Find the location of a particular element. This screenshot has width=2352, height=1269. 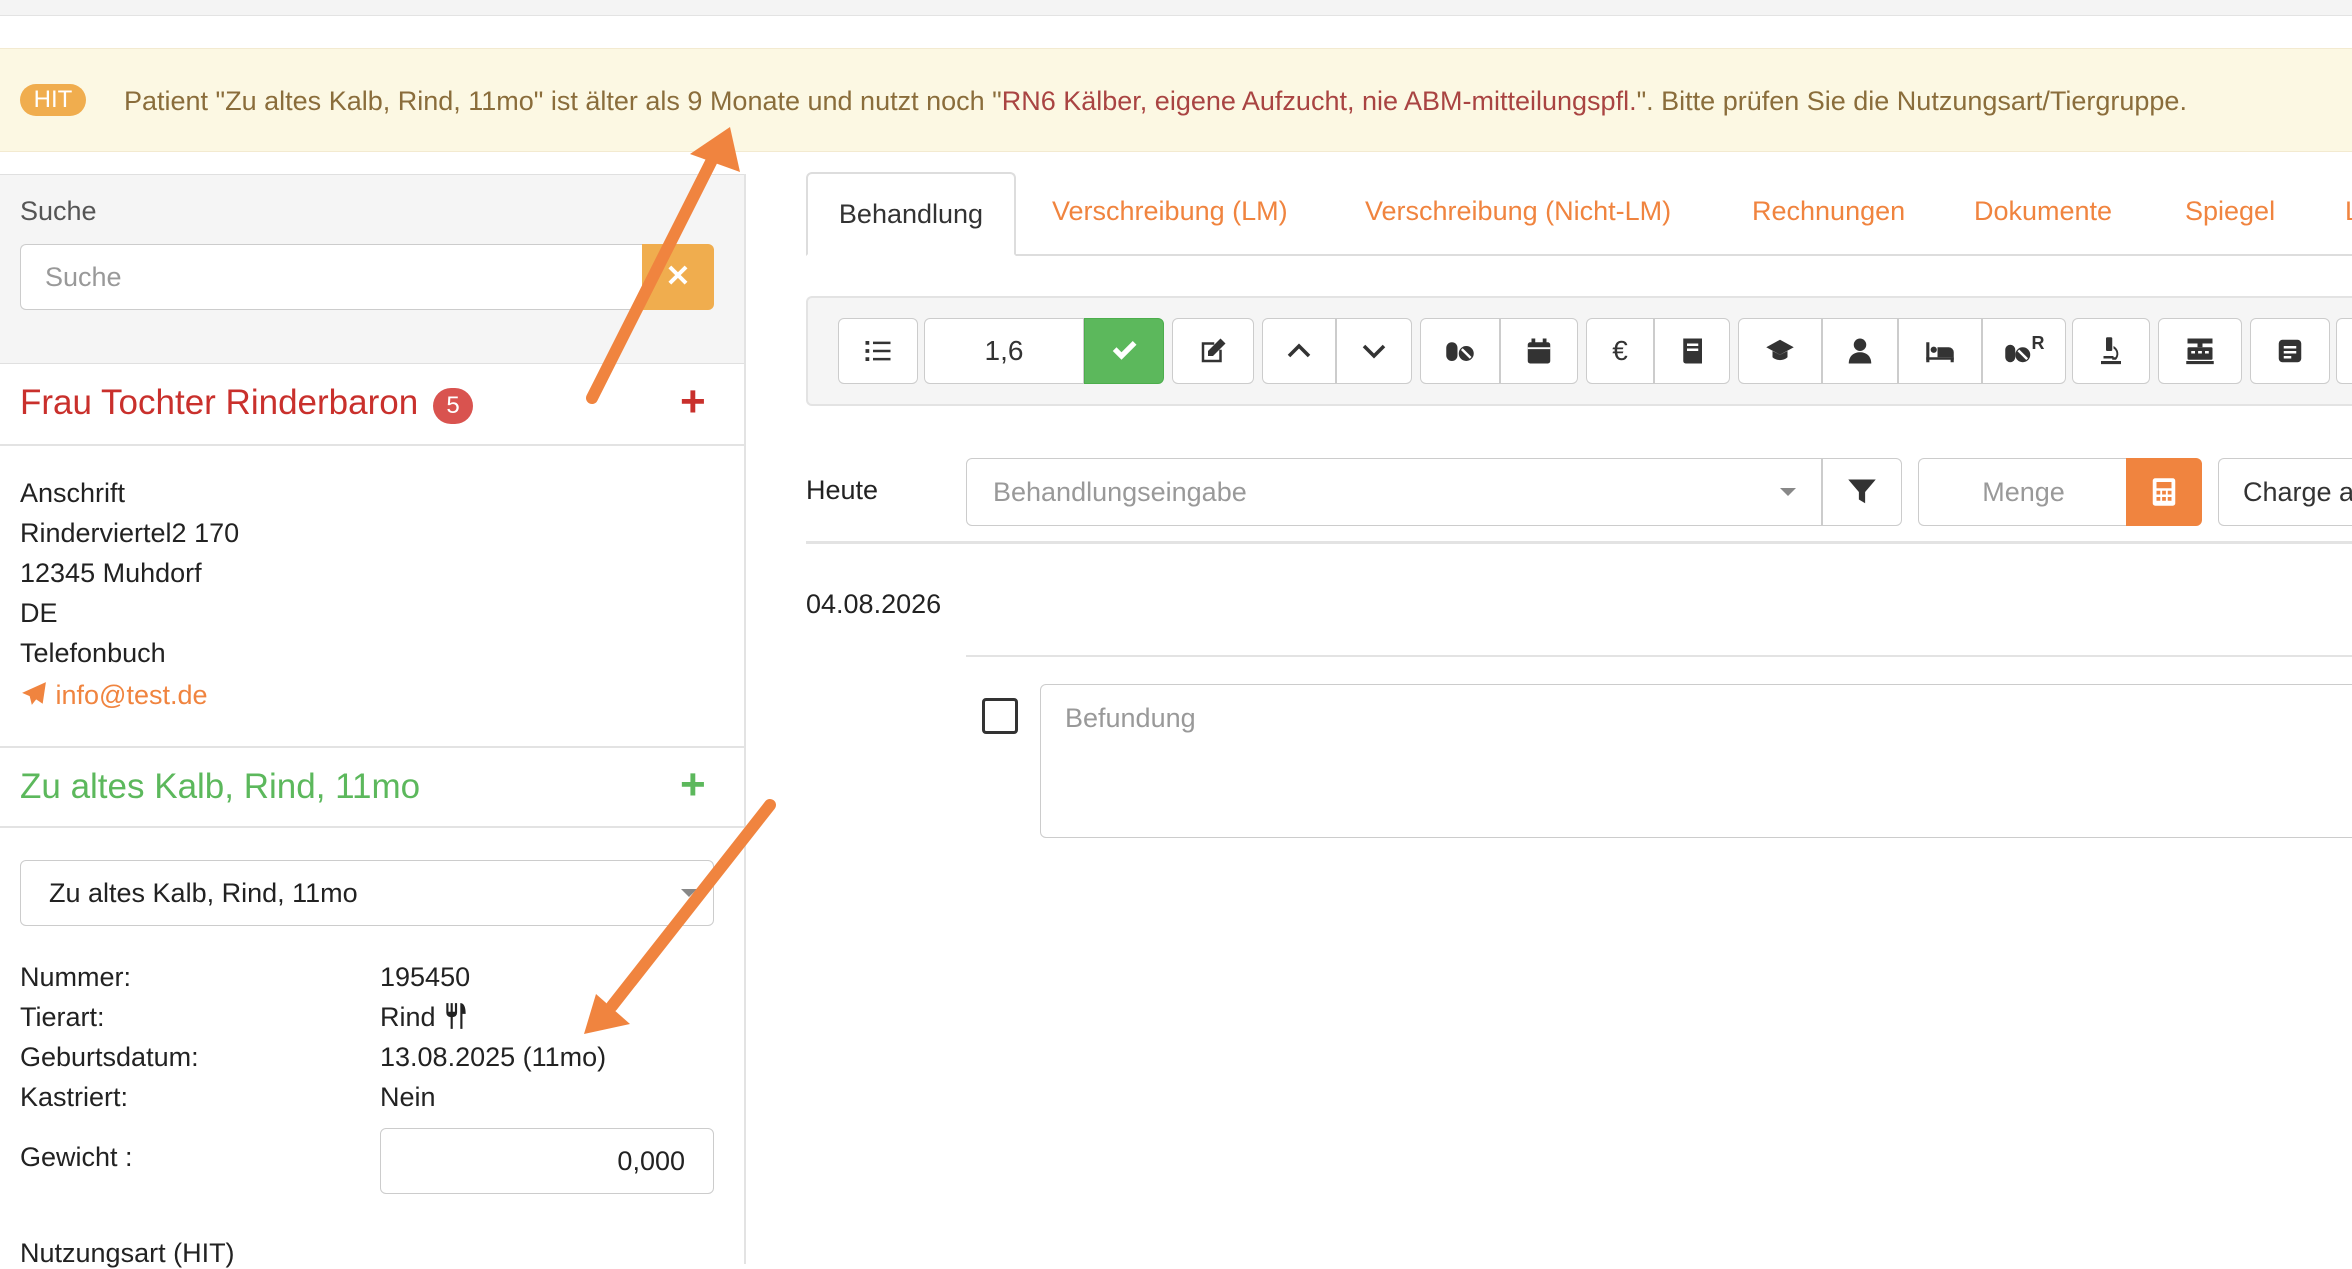

list-button is located at coordinates (878, 351).